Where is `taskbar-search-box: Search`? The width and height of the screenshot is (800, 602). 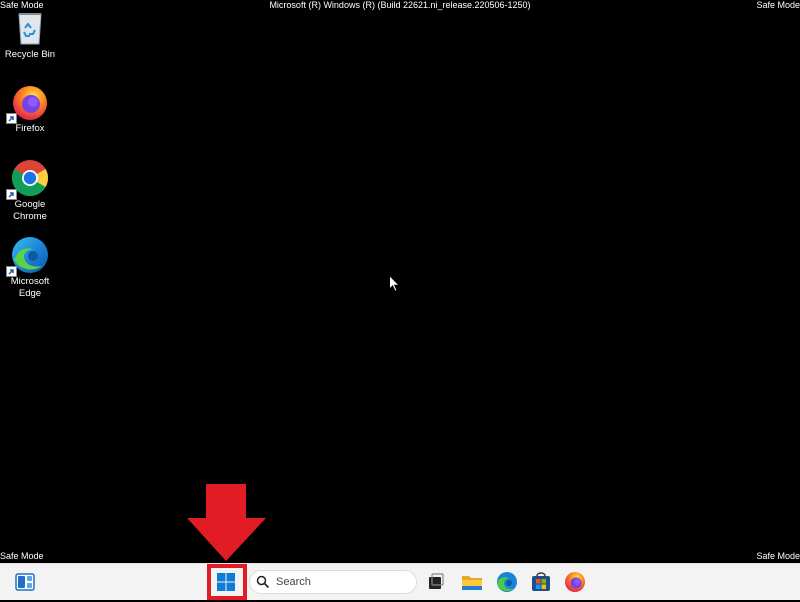
taskbar-search-box: Search is located at coordinates (333, 582).